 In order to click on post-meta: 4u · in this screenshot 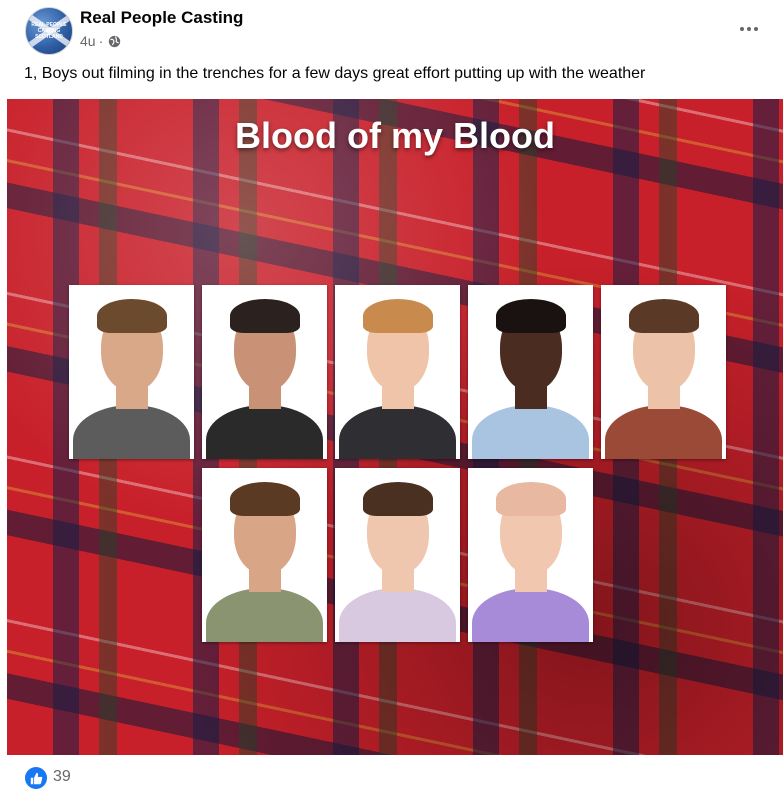, I will do `click(100, 41)`.